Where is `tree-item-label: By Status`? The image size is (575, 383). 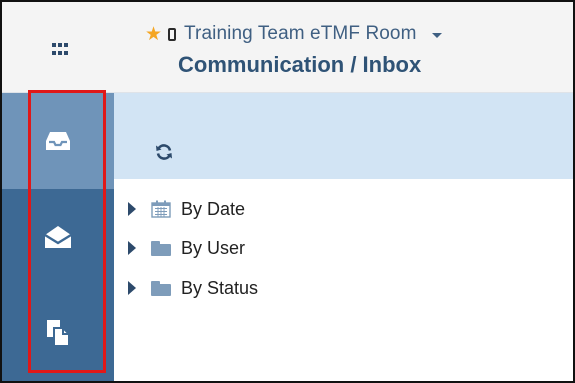
tree-item-label: By Status is located at coordinates (220, 287).